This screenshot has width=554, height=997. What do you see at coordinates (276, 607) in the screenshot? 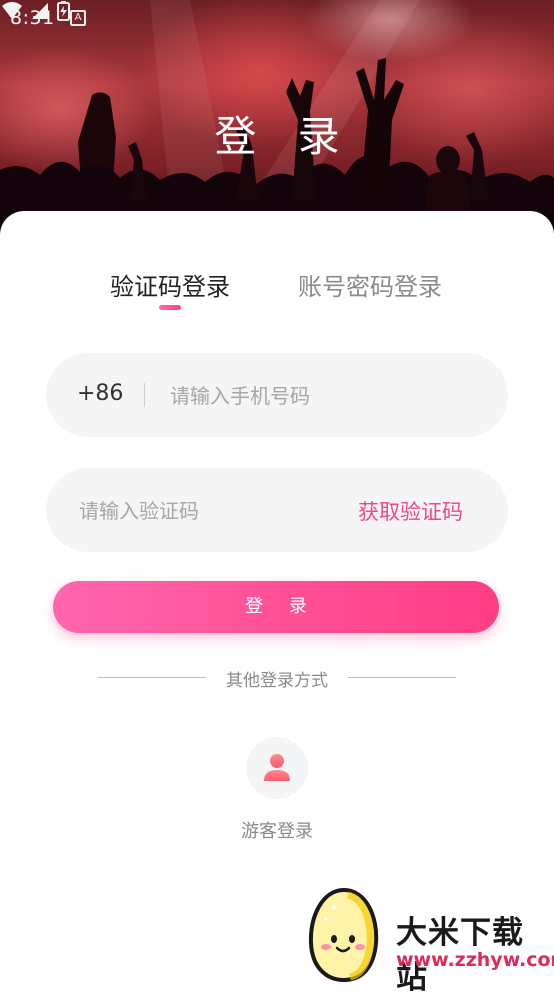
I see `login-button: 登 录` at bounding box center [276, 607].